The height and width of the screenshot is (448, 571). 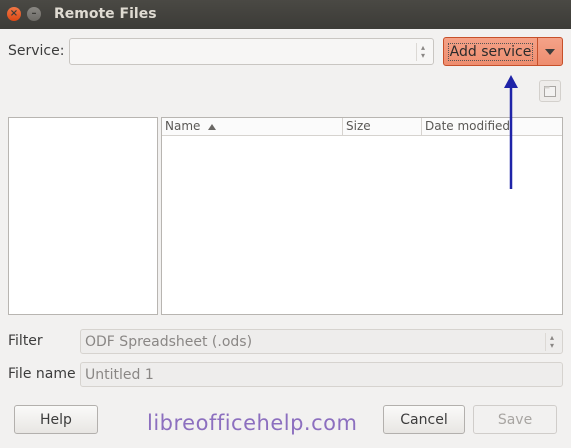 I want to click on filter-combo: ODF Spreadsheet (.ods) ▴ ▾, so click(x=321, y=341).